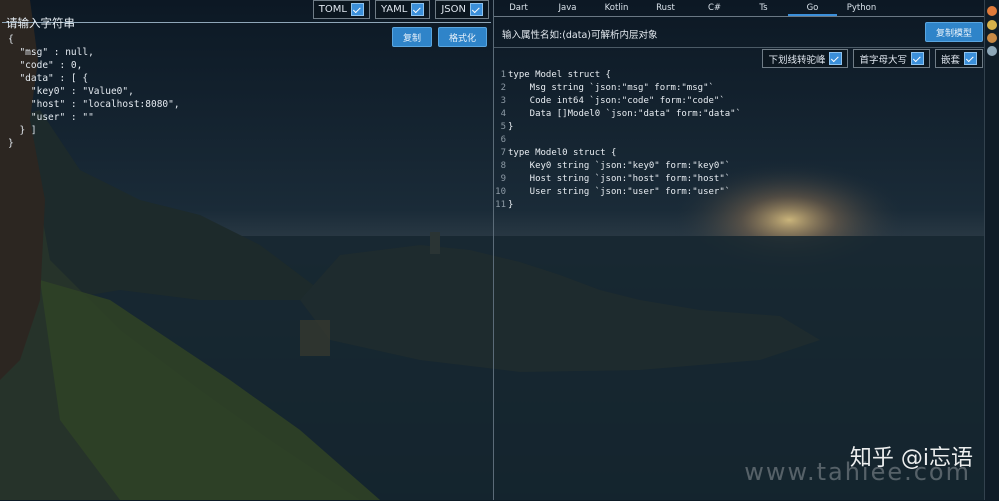 The image size is (999, 501). What do you see at coordinates (518, 8) in the screenshot?
I see `tab-dart: Dart` at bounding box center [518, 8].